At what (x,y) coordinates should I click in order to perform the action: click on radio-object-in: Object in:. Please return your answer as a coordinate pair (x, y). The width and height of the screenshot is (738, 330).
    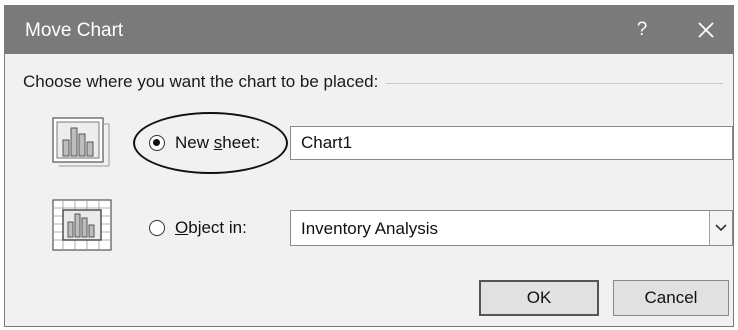
    Looking at the image, I should click on (198, 228).